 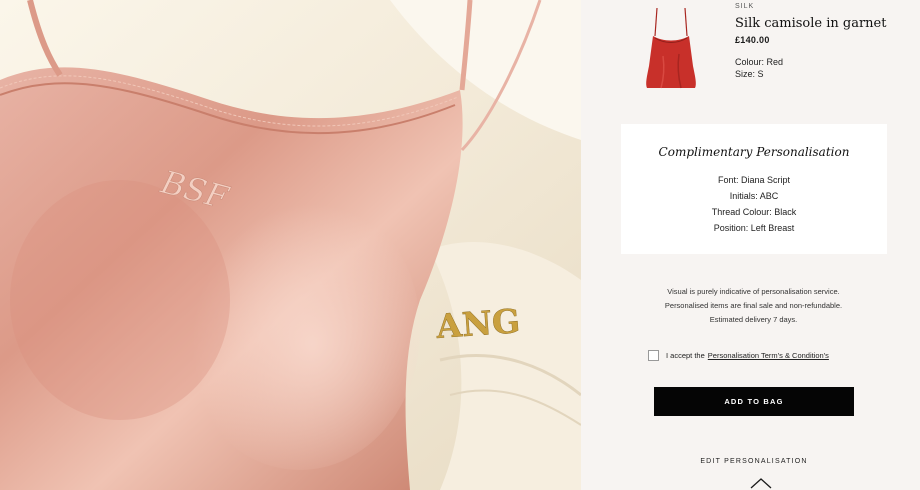 I want to click on add-to-bag-button: ADD TO BAG, so click(x=754, y=401).